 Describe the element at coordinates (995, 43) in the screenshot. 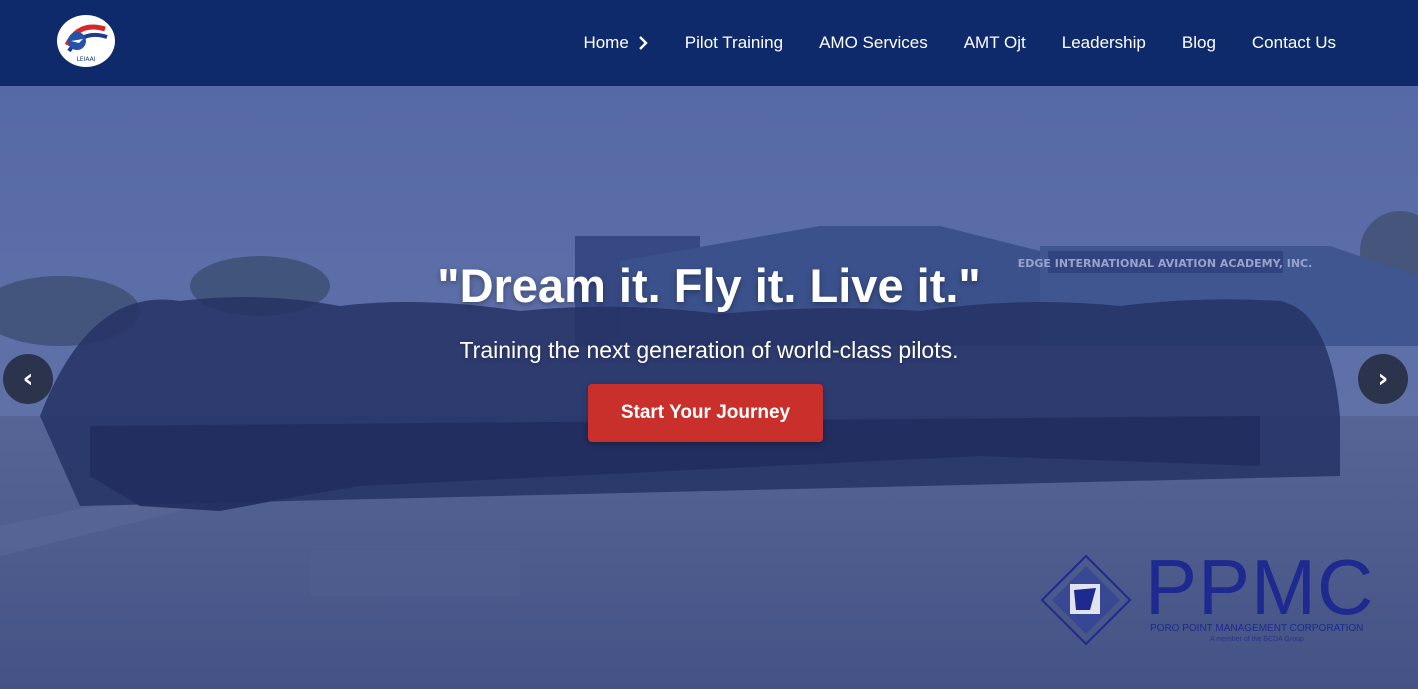

I see `nav-amt-ojt: AMT Ojt` at that location.